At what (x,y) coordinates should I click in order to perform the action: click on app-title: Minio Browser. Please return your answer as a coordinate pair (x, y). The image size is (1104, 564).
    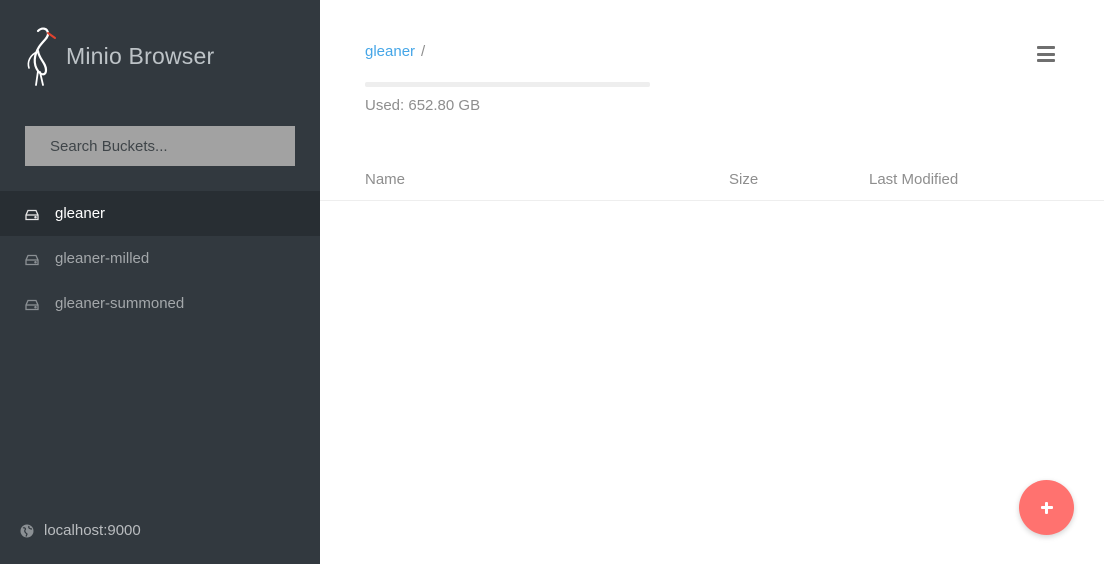
    Looking at the image, I should click on (140, 55).